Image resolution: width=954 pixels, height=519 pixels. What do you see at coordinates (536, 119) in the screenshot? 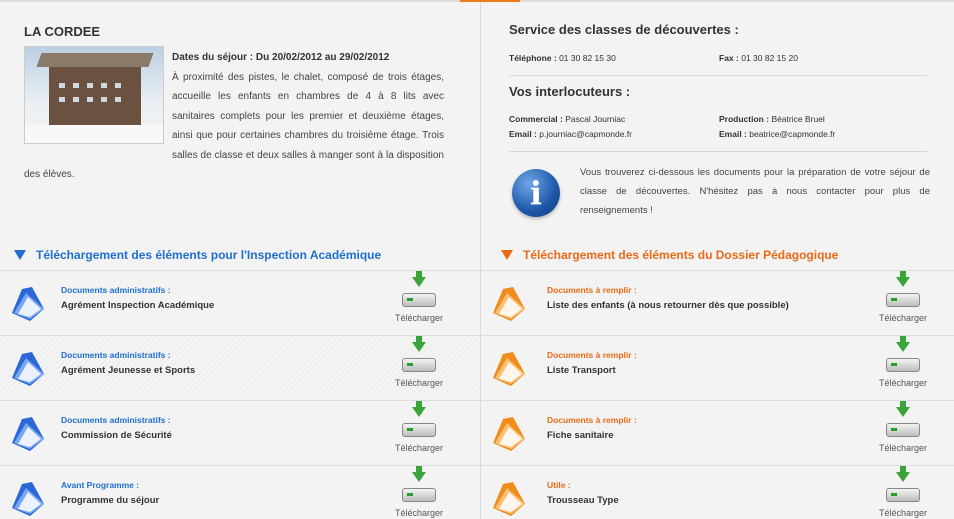
I see `commercial-label: Commercial :` at bounding box center [536, 119].